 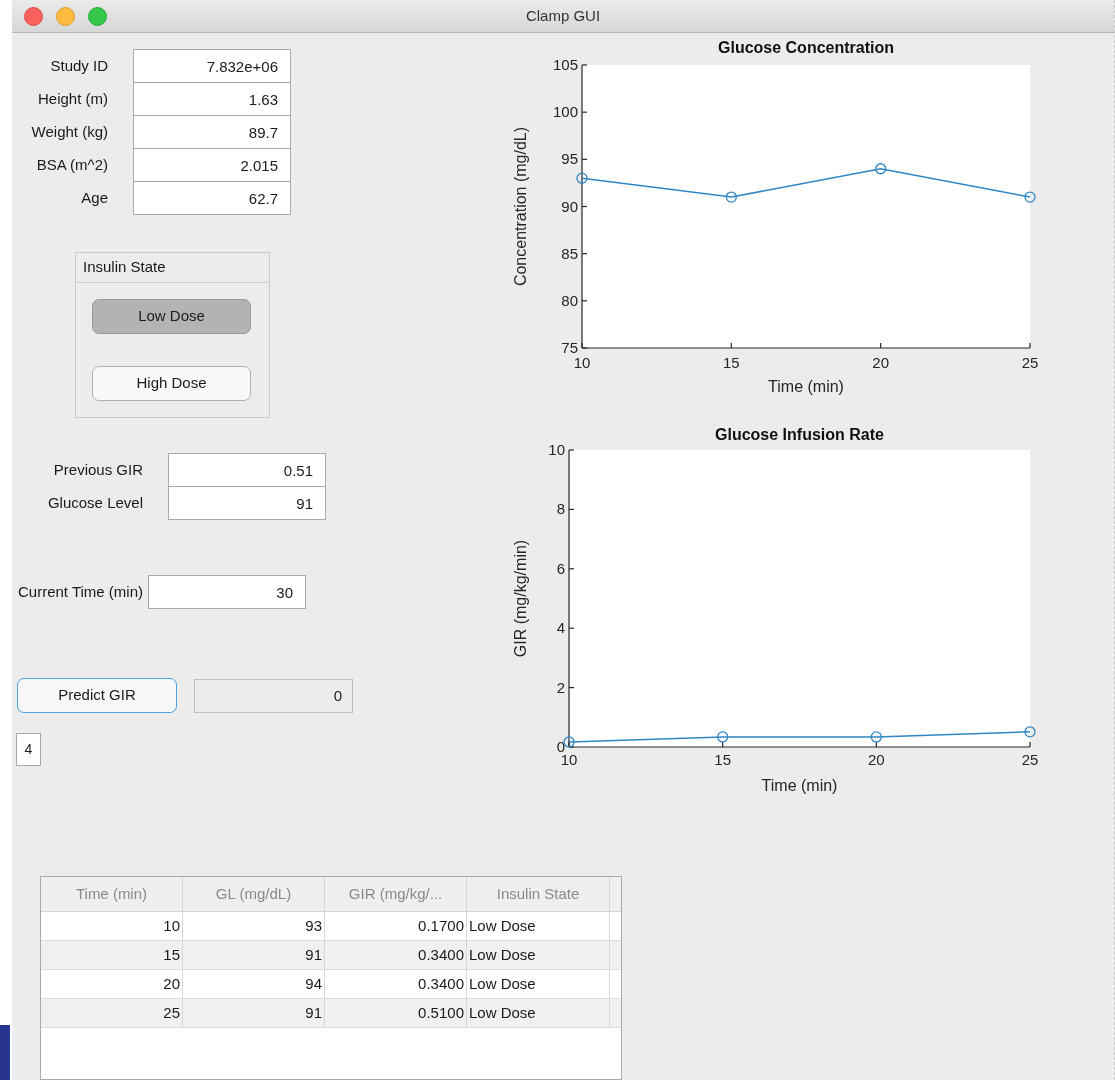 What do you see at coordinates (78, 65) in the screenshot?
I see `field-label: Study ID` at bounding box center [78, 65].